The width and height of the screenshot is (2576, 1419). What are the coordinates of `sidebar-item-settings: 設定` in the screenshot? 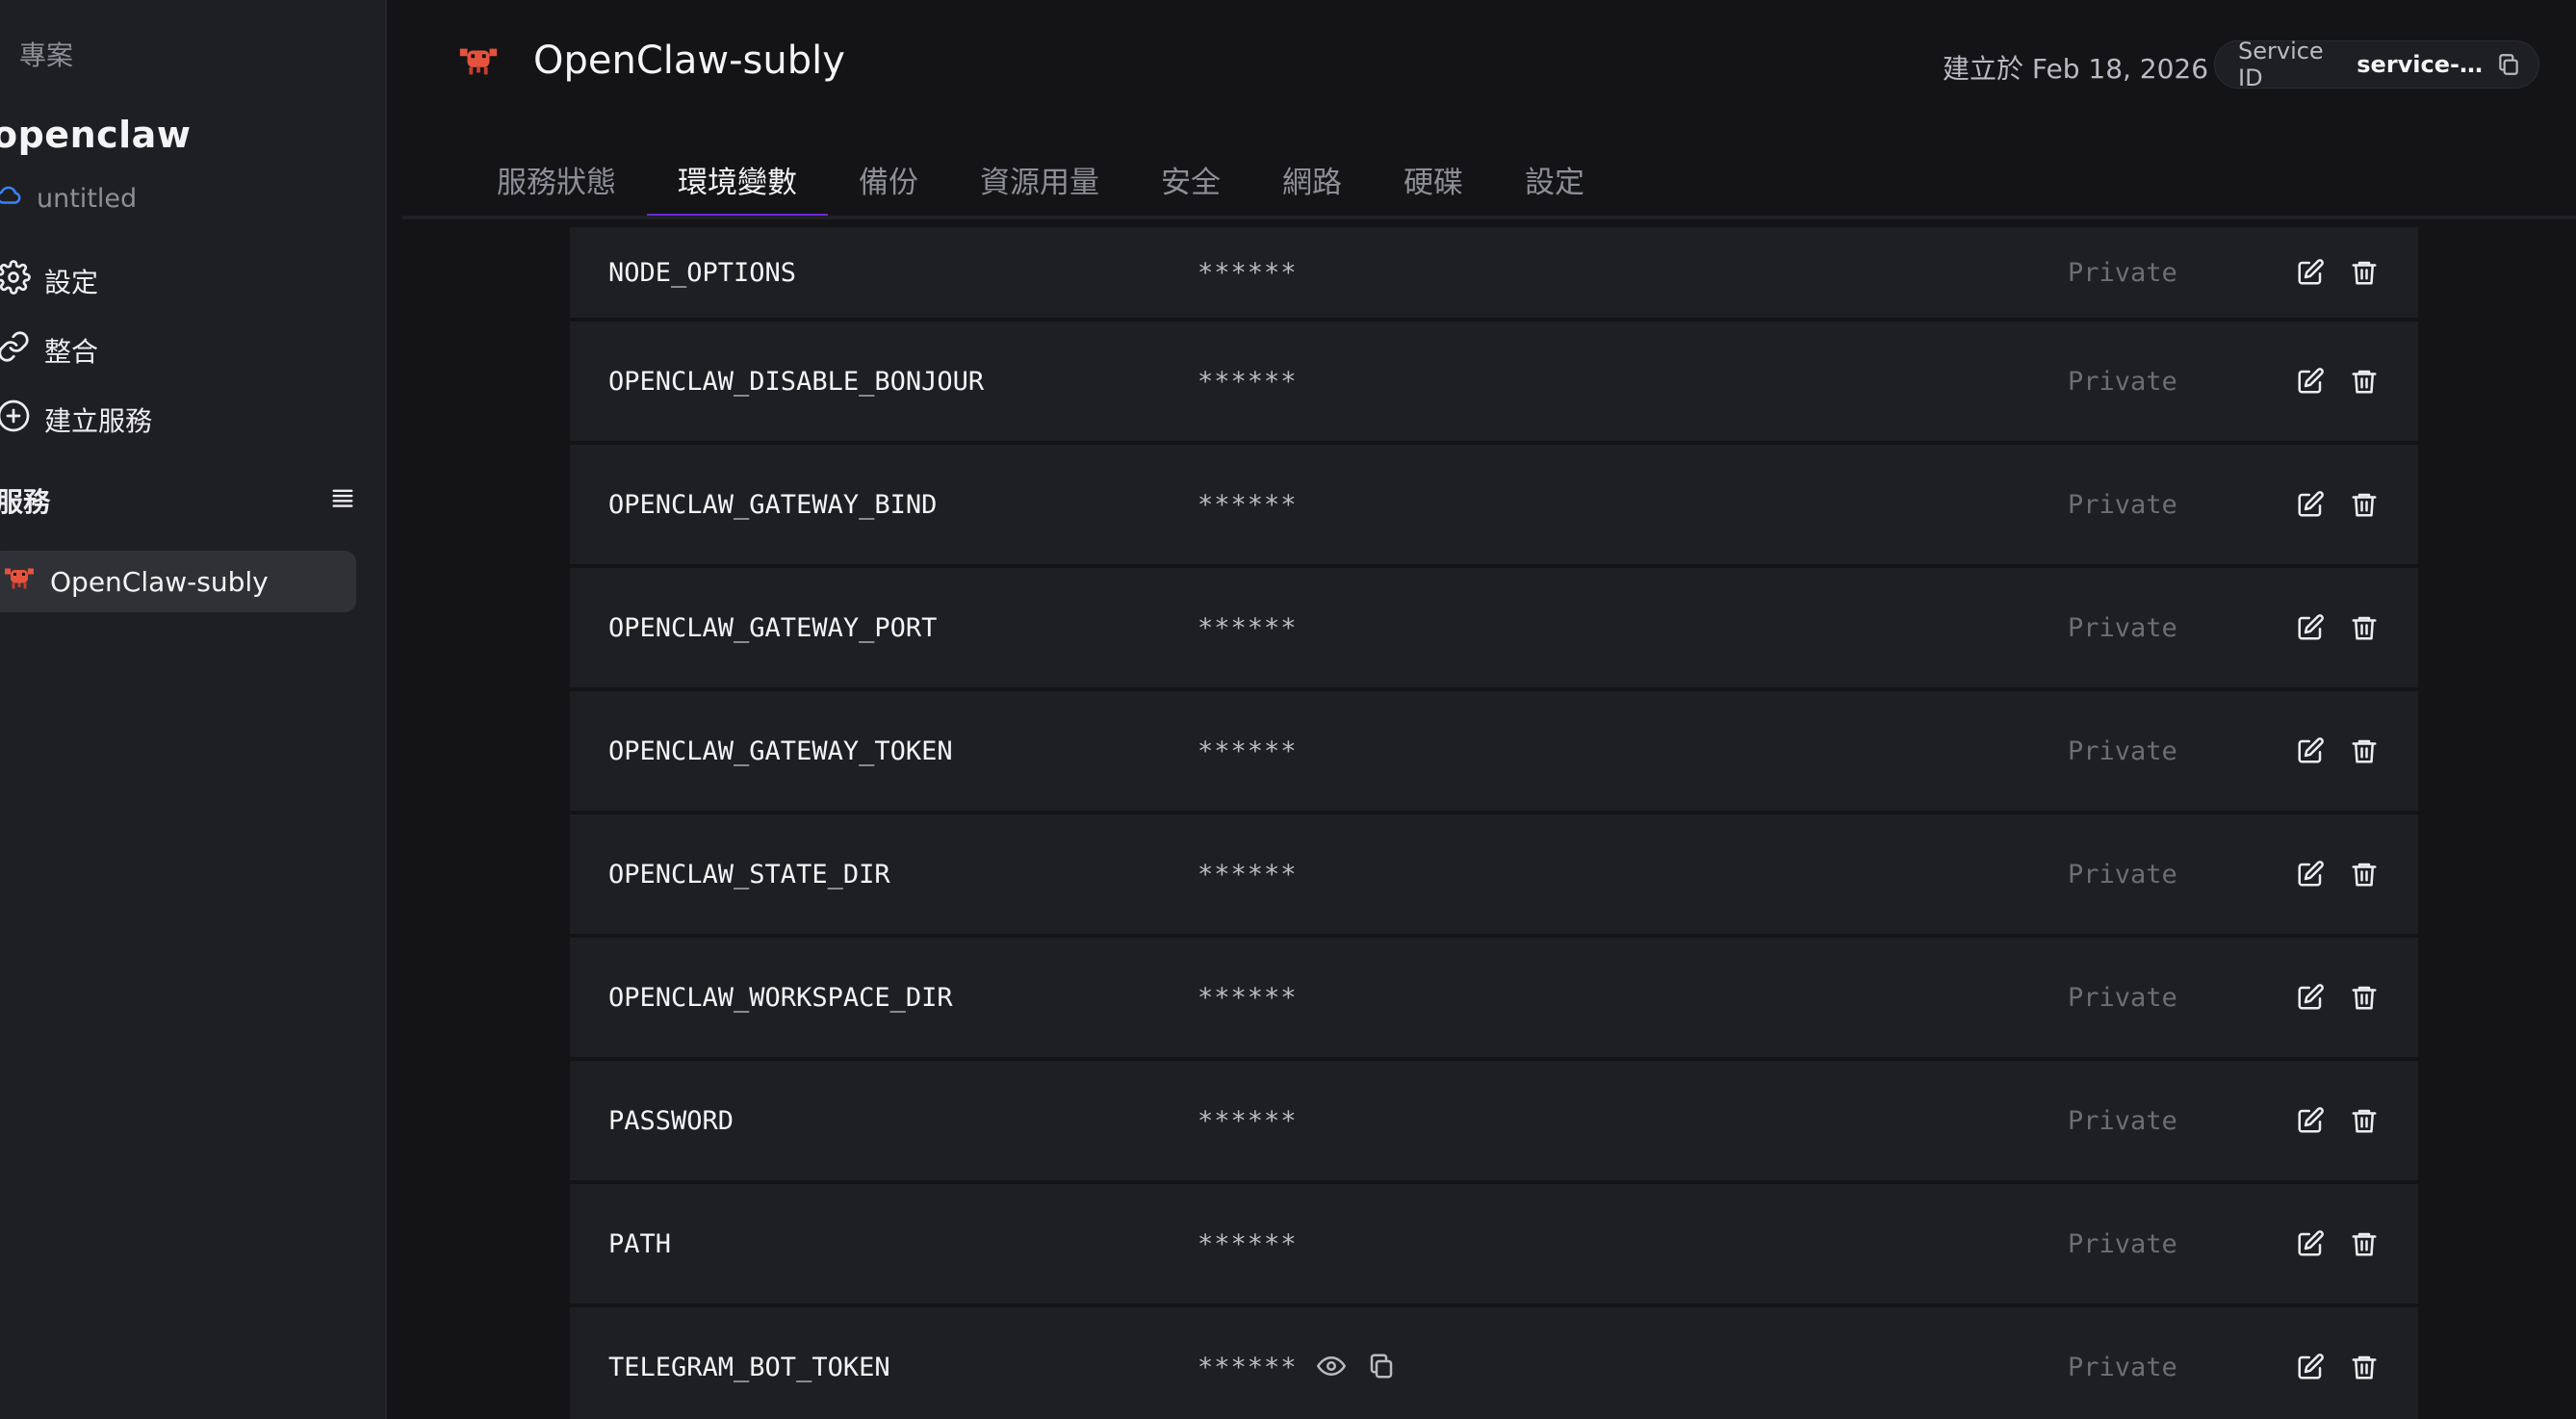 It's located at (49, 281).